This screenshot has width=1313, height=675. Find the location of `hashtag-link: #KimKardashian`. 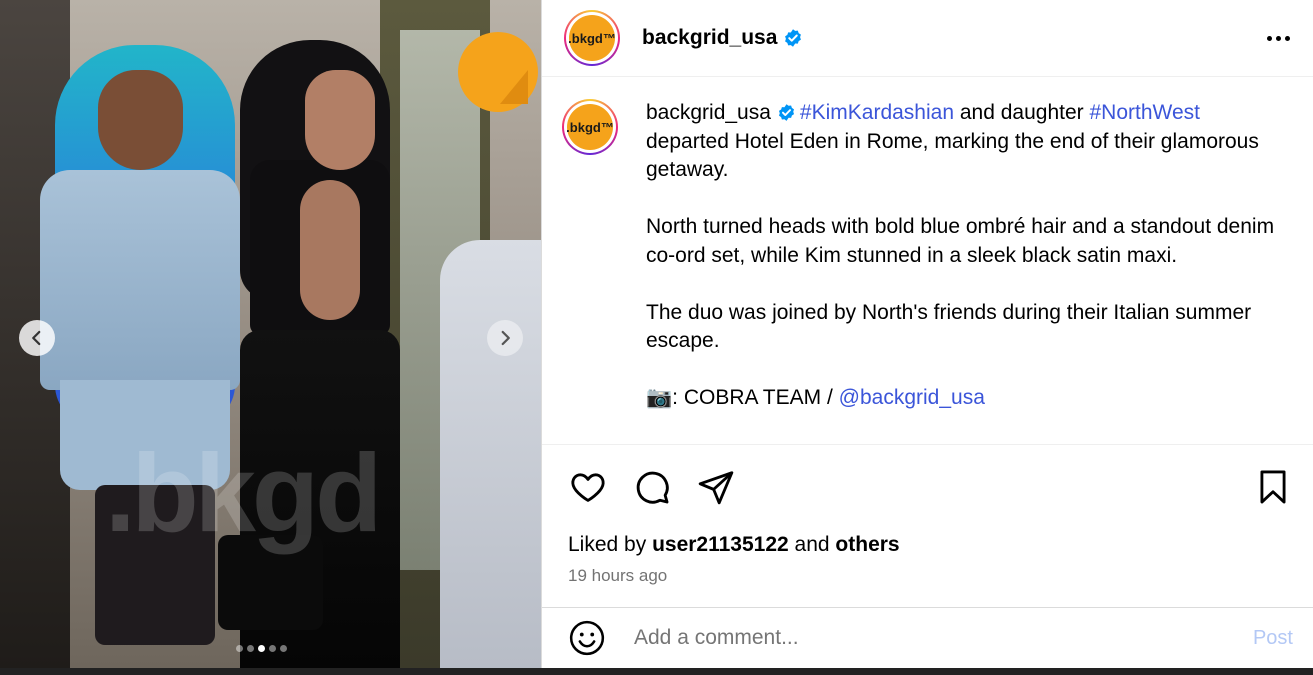

hashtag-link: #KimKardashian is located at coordinates (877, 112).